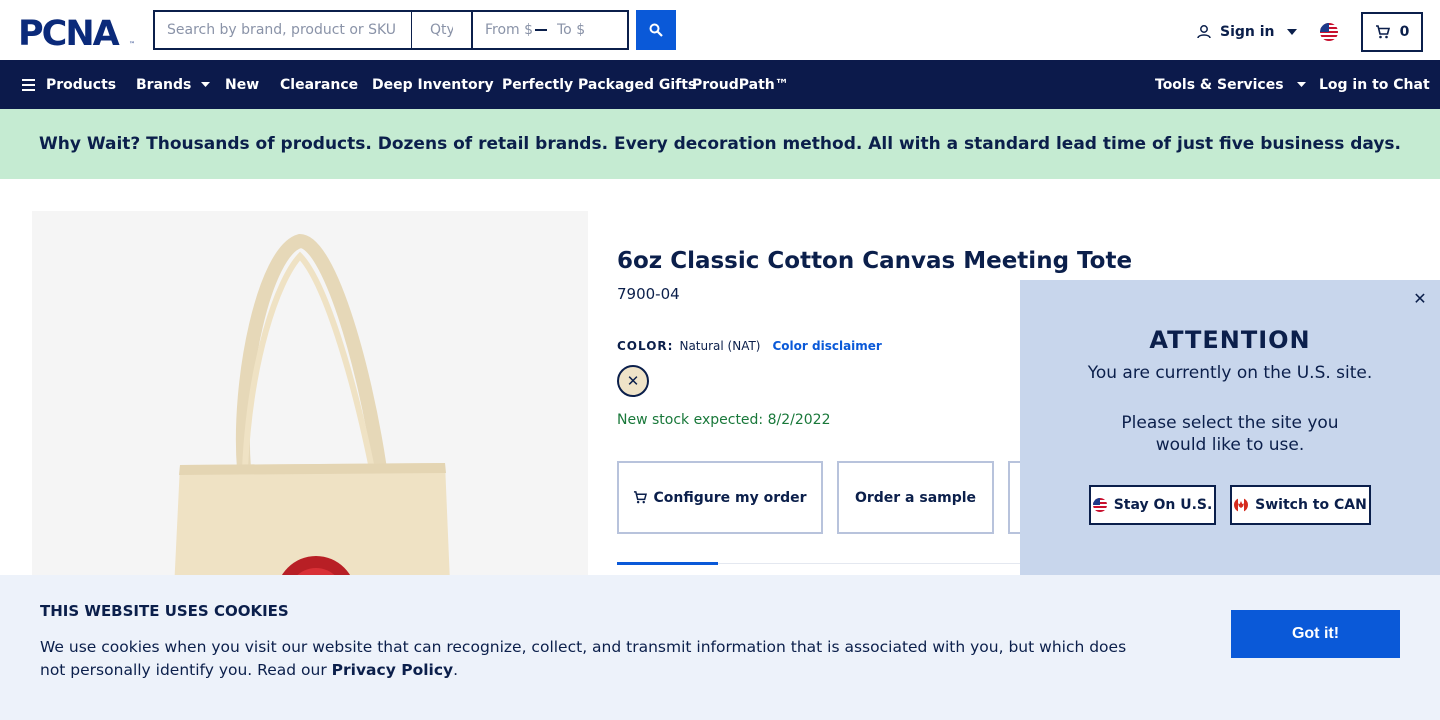  Describe the element at coordinates (667, 563) in the screenshot. I see `active-tab-indicator` at that location.